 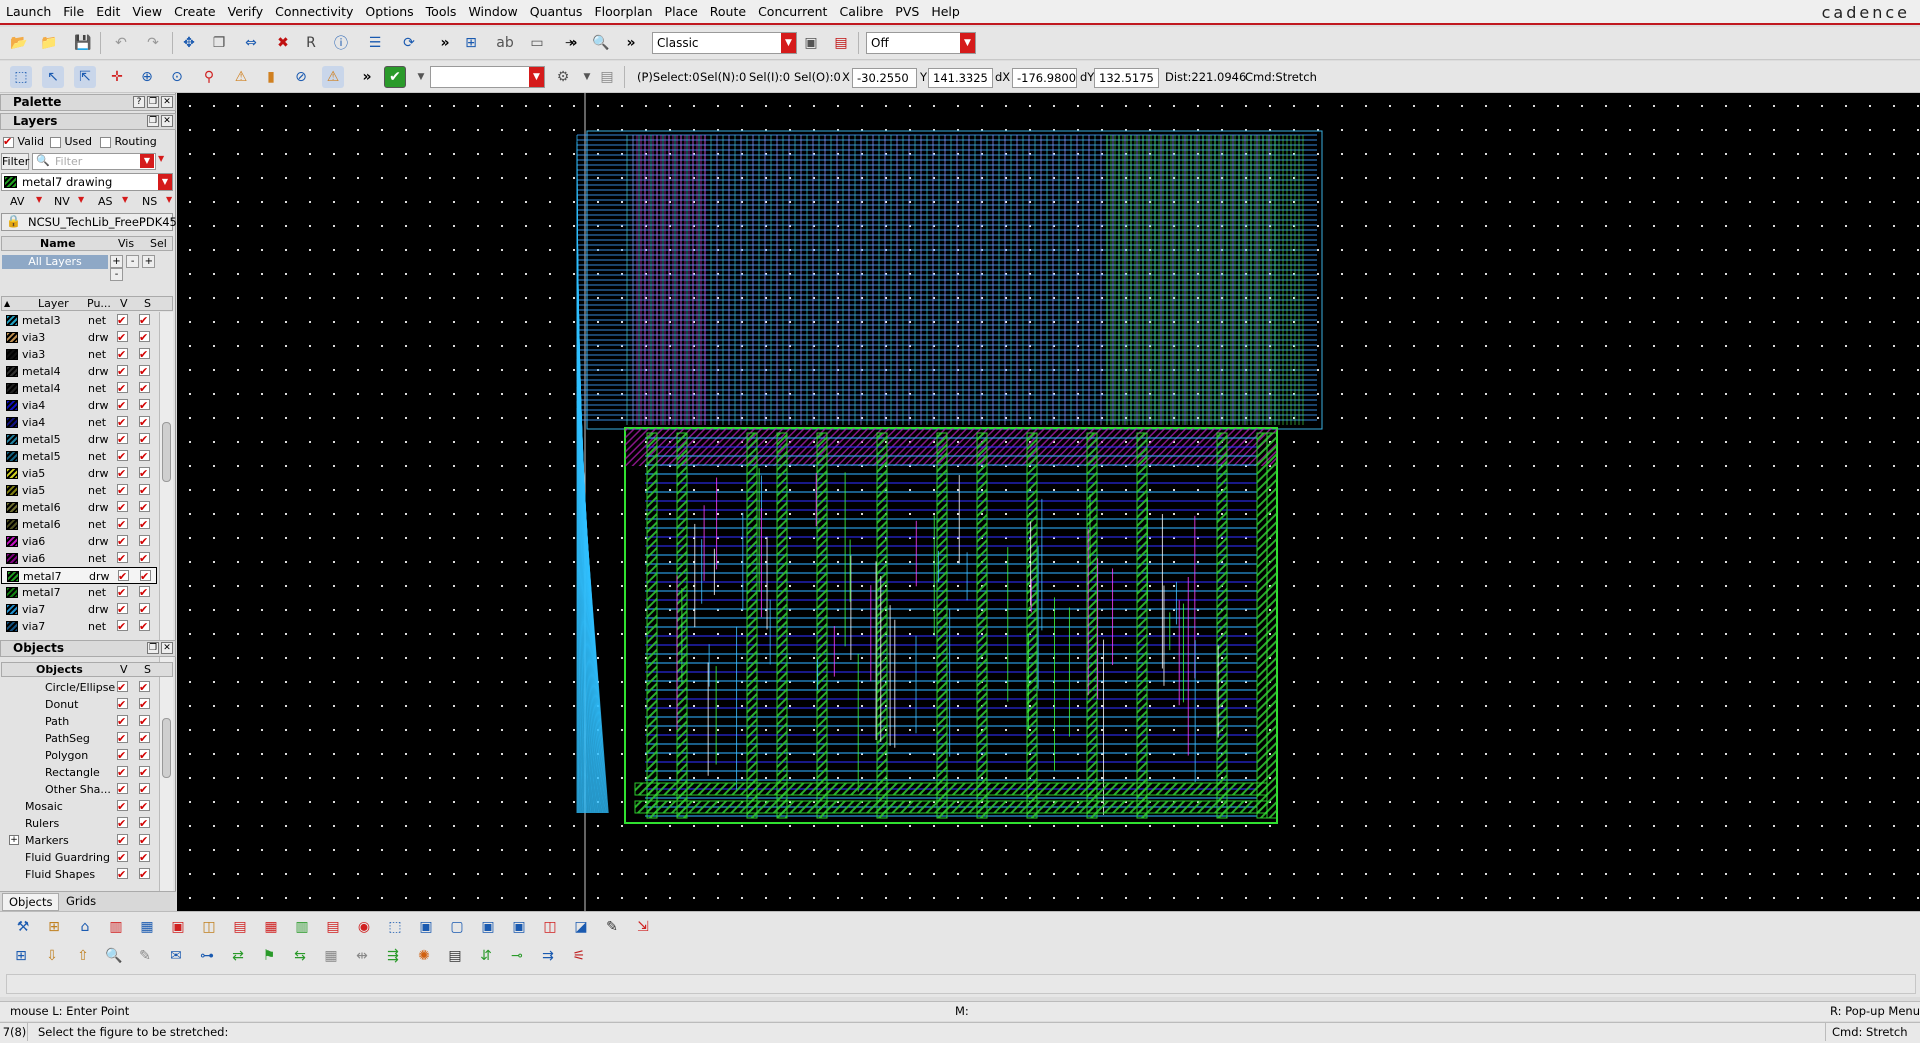 I want to click on layer-row: metal5 drw, so click(x=79, y=439).